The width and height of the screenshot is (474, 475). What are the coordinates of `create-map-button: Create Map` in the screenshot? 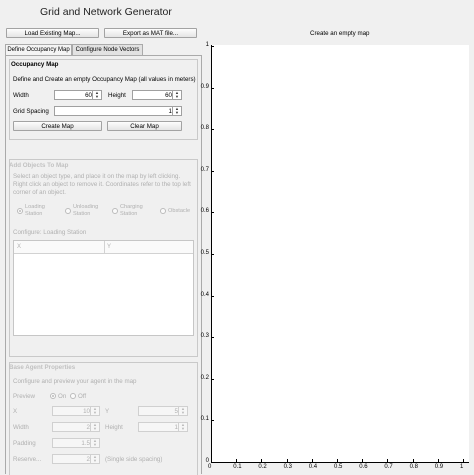 It's located at (57, 126).